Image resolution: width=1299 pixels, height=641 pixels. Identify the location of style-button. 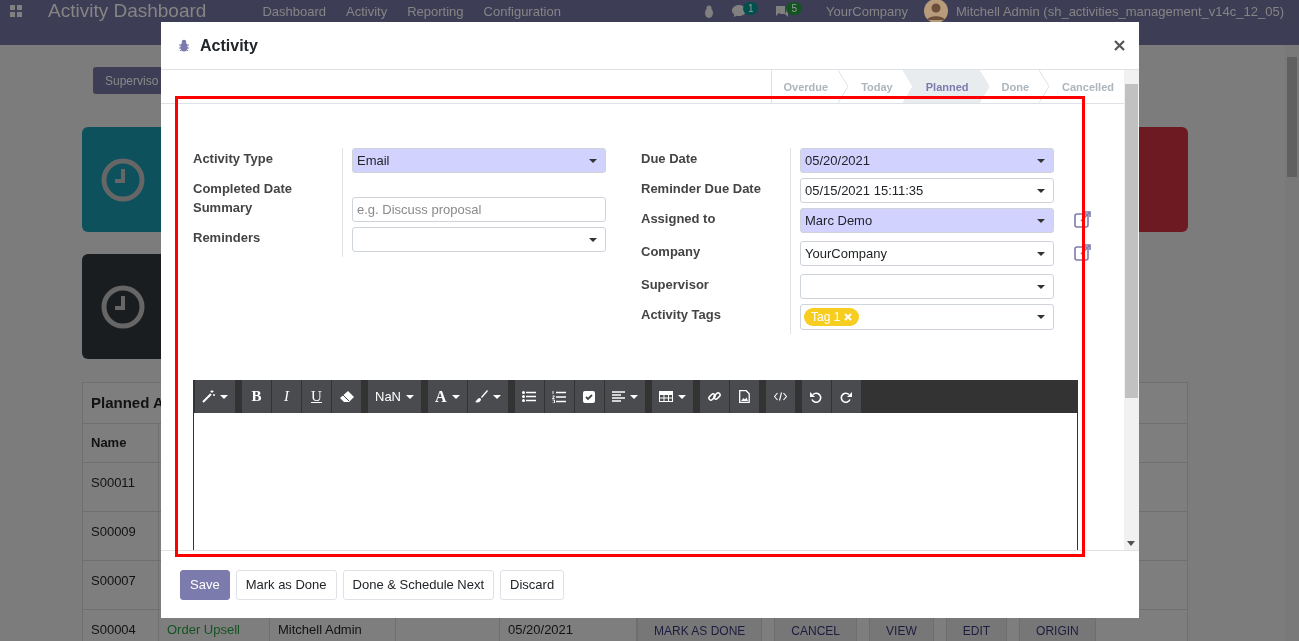
(215, 396).